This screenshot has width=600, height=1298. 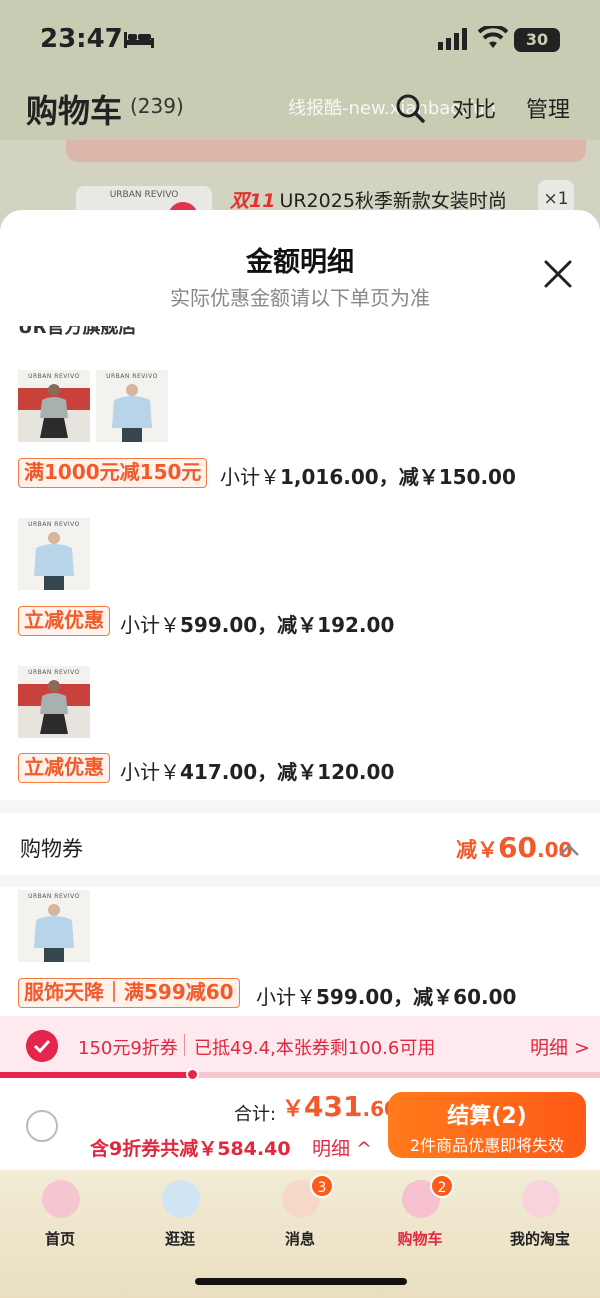 I want to click on message-badge: 3, so click(x=322, y=1186).